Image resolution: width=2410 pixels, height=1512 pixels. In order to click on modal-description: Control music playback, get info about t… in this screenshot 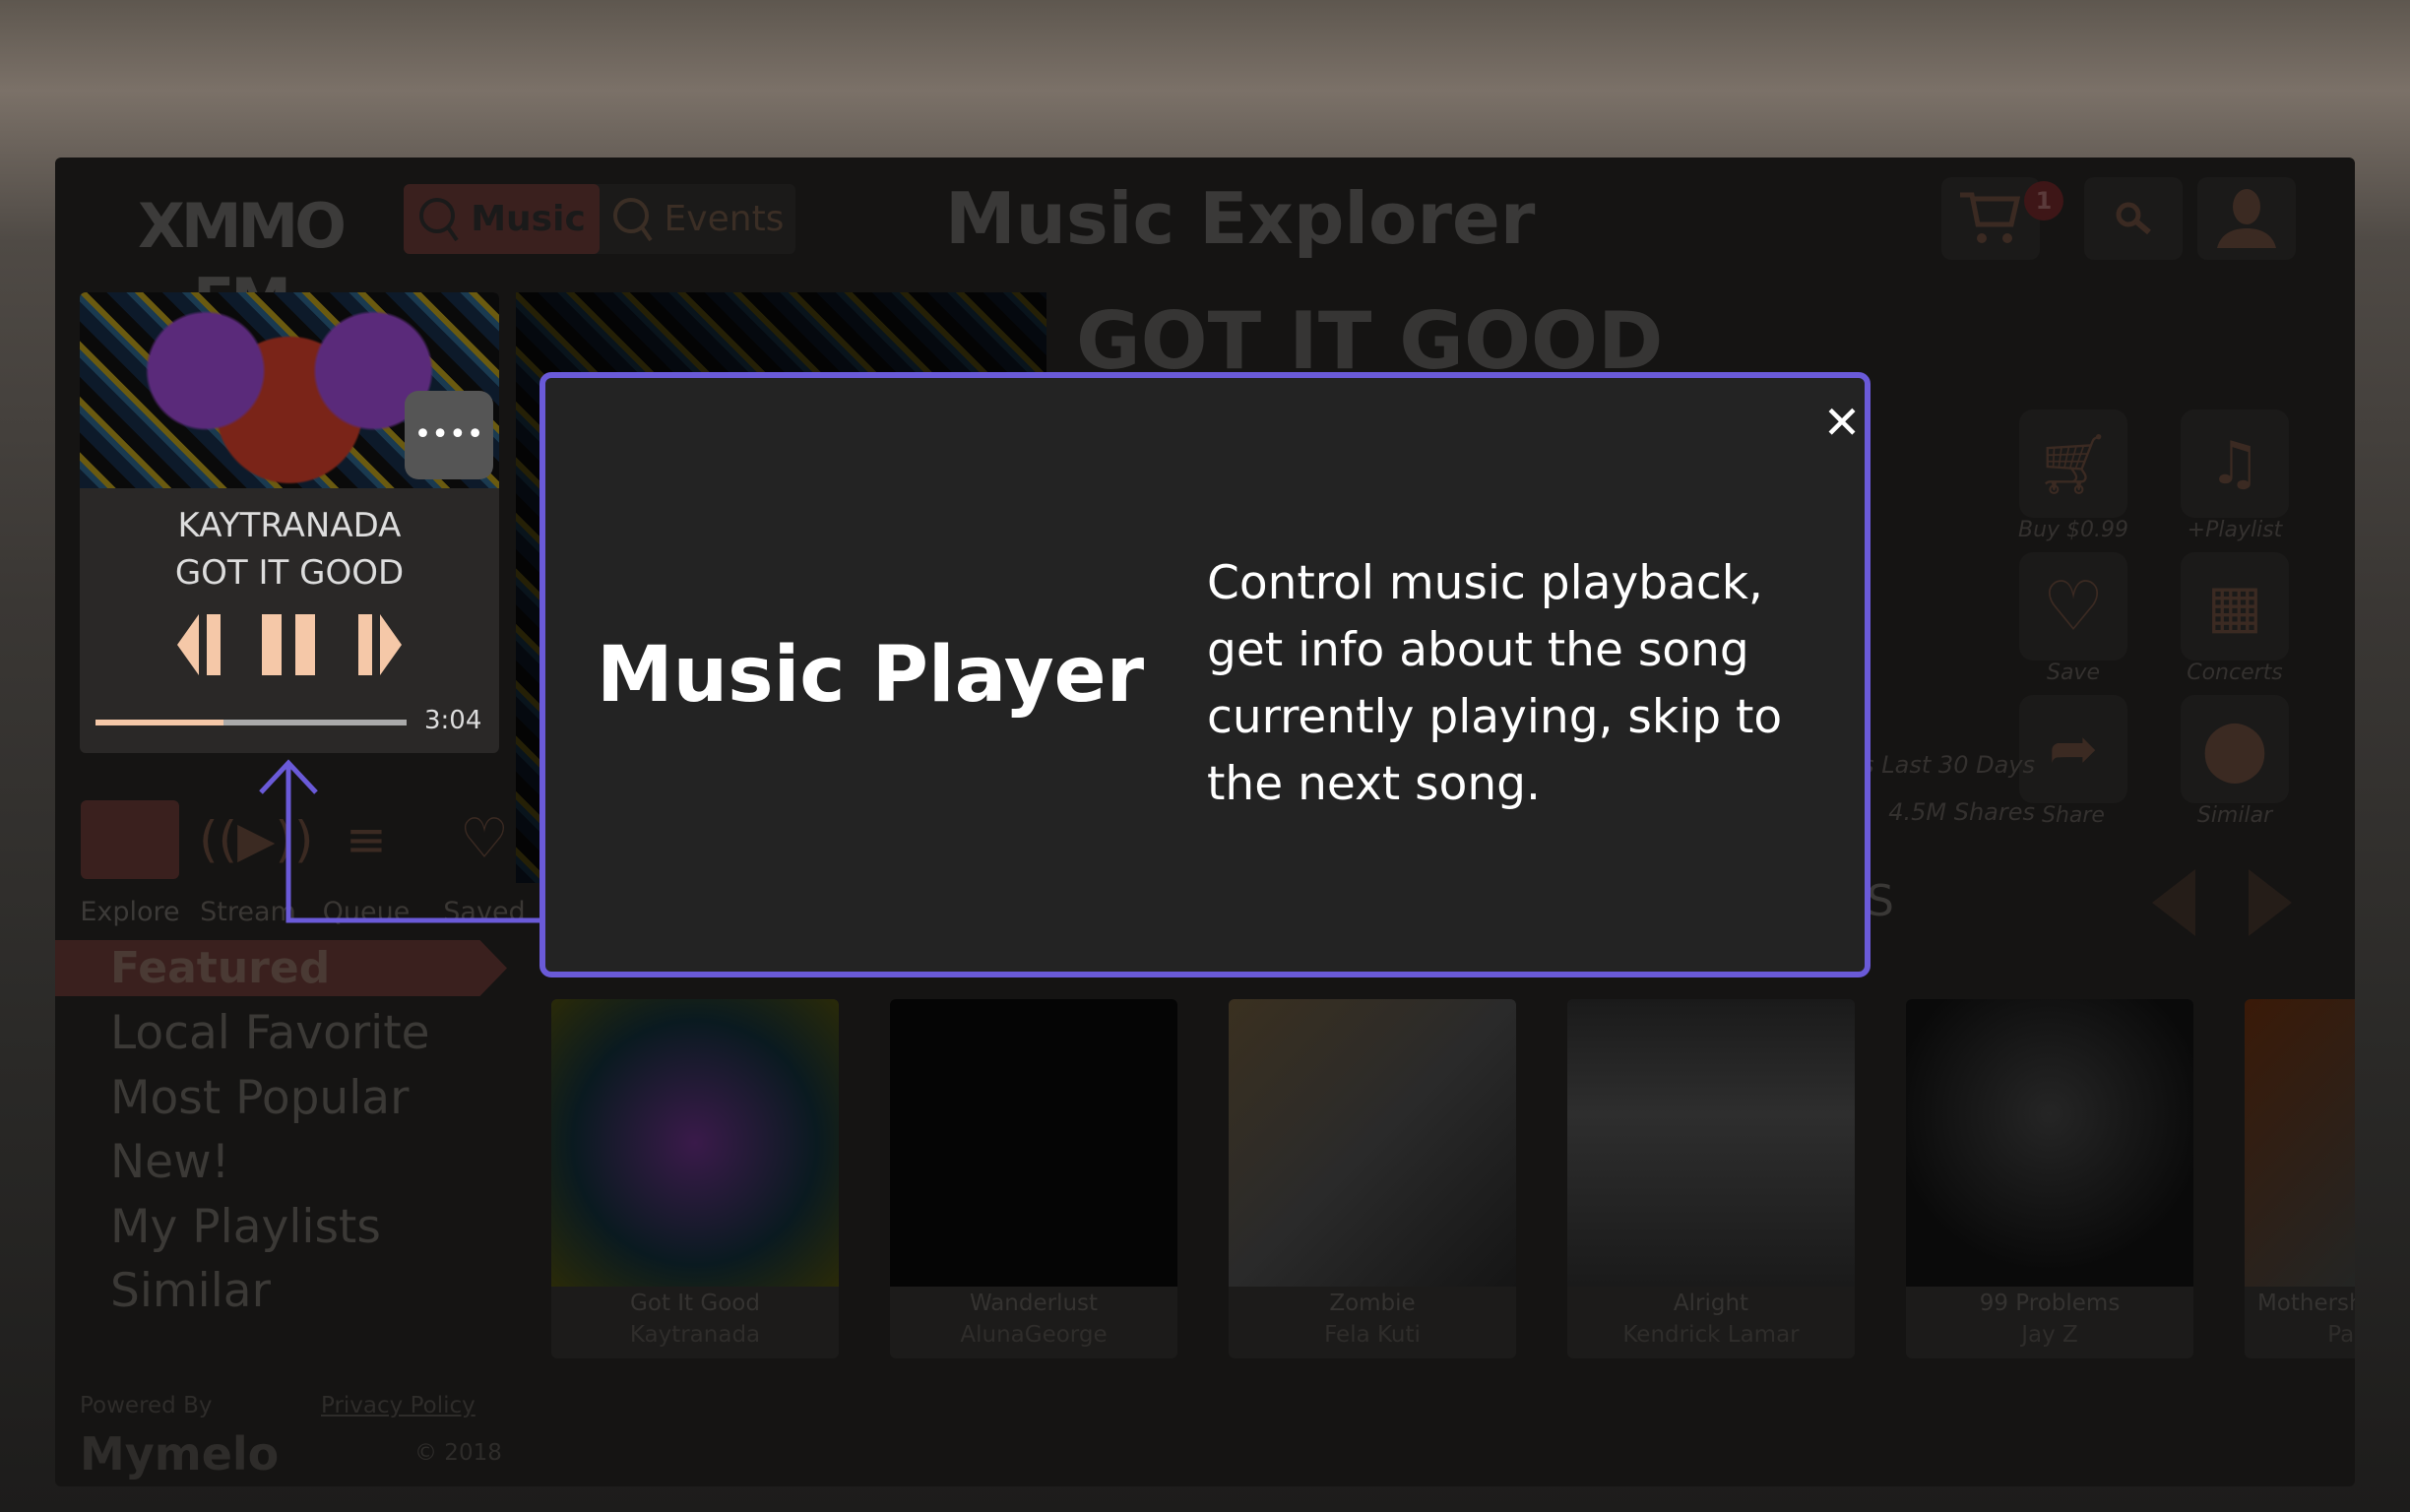, I will do `click(1495, 683)`.